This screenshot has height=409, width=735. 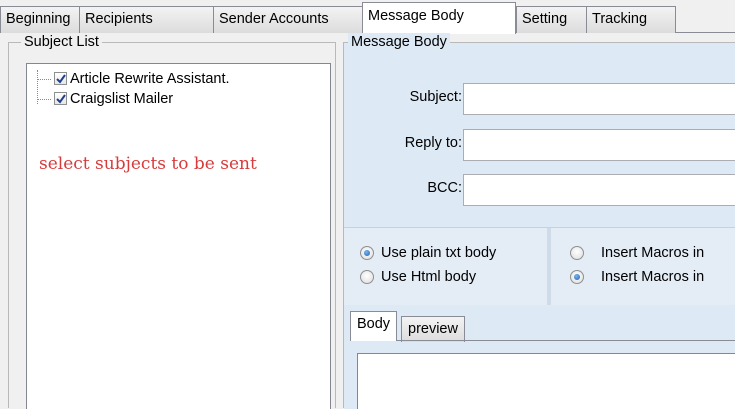 I want to click on bcc-row: BCC:, so click(x=539, y=191).